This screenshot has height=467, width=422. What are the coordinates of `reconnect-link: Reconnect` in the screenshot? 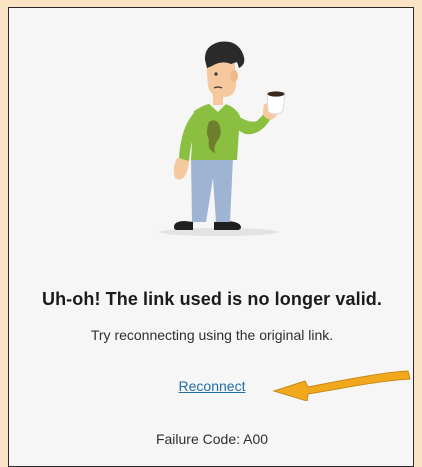 It's located at (212, 386).